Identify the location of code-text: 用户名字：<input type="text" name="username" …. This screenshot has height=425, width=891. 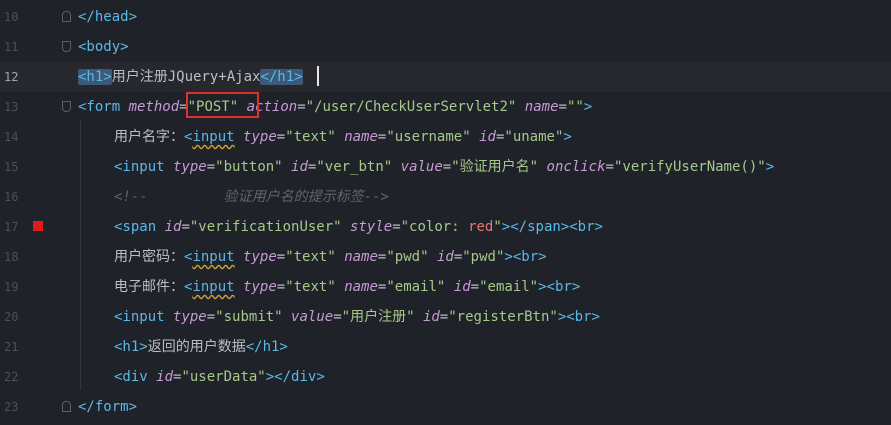
(343, 137).